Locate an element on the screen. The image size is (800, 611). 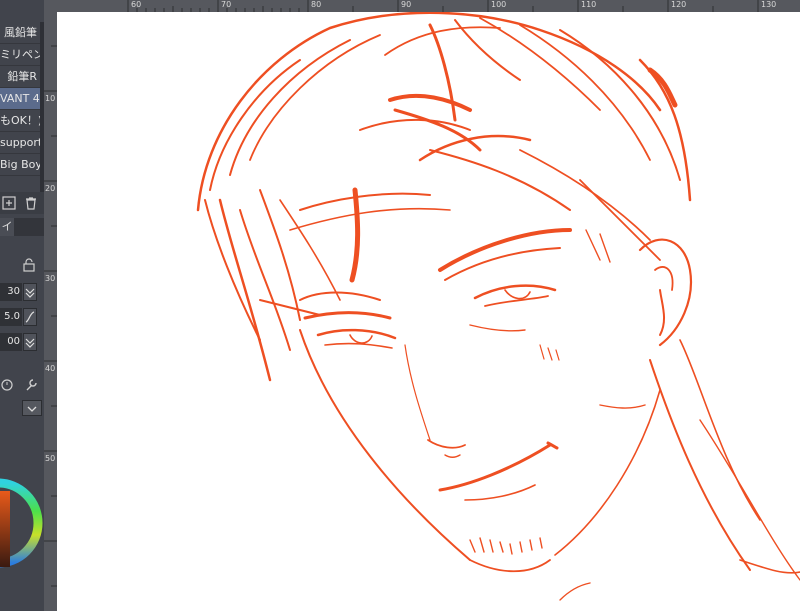
preset-dropdown is located at coordinates (32, 408).